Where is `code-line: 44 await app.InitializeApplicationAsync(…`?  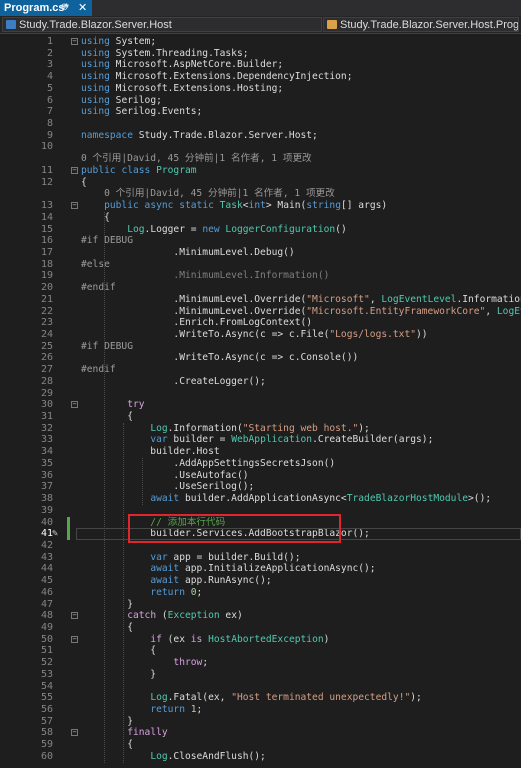 code-line: 44 await app.InitializeApplicationAsync(… is located at coordinates (260, 569).